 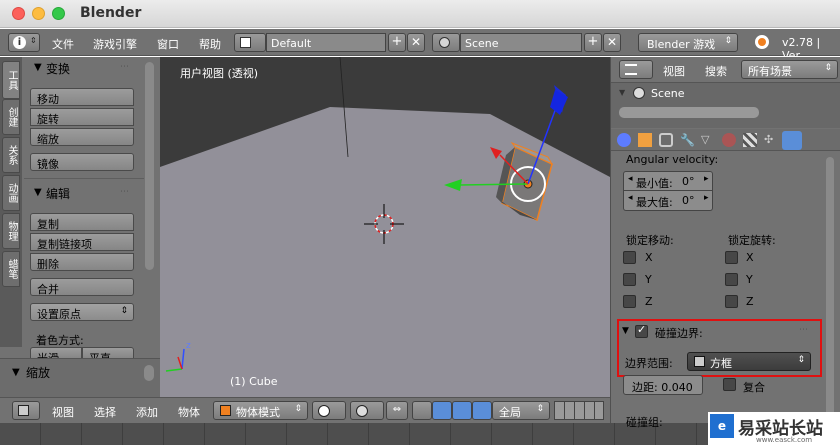 What do you see at coordinates (579, 410) in the screenshot?
I see `layer-buttons` at bounding box center [579, 410].